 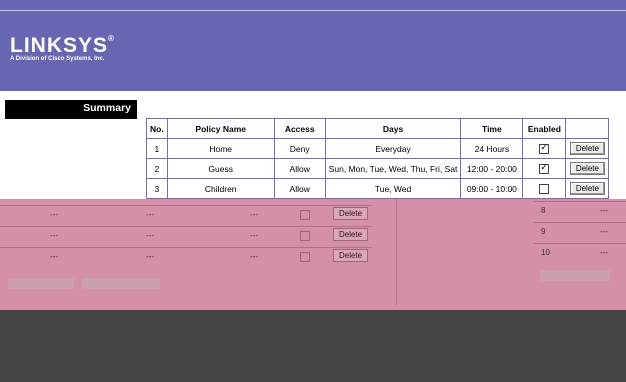 I want to click on policy-time: 24 Hours, so click(x=492, y=148).